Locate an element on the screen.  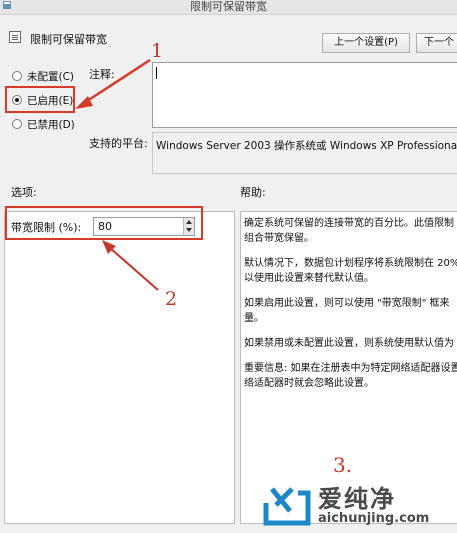
watermark-brand: 爱纯净 is located at coordinates (357, 499).